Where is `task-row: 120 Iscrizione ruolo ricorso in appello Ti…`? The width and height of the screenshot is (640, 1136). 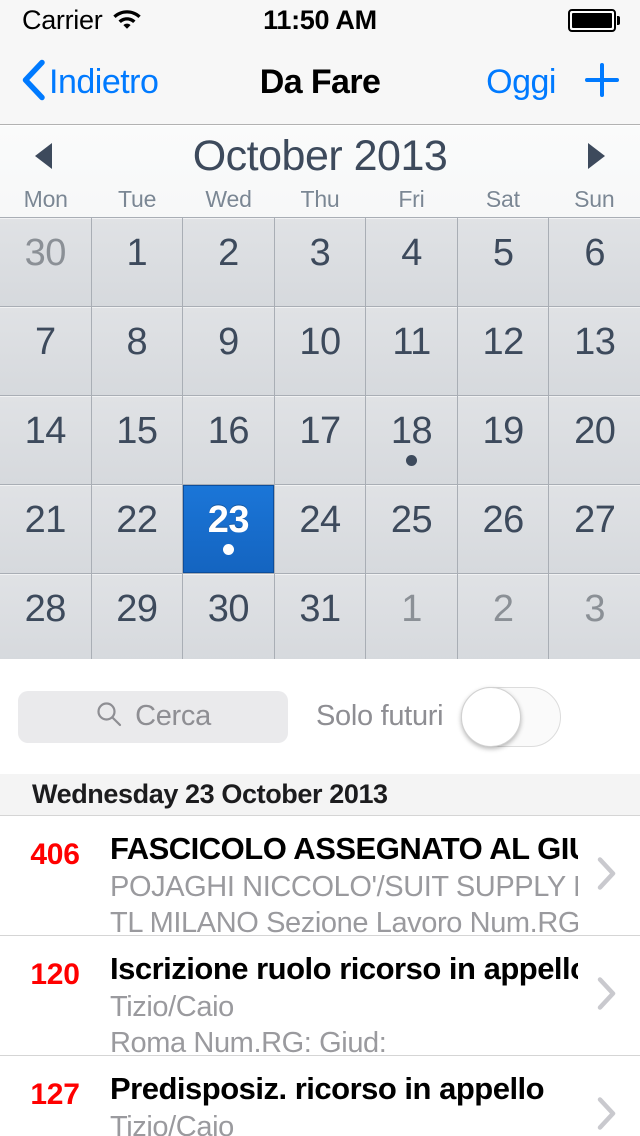
task-row: 120 Iscrizione ruolo ricorso in appello Ti… is located at coordinates (320, 997).